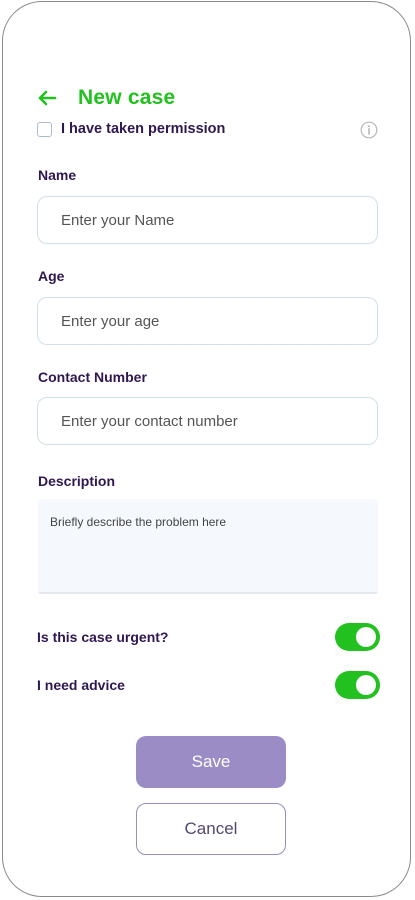 The image size is (415, 900). I want to click on contact-input: Enter your contact number, so click(207, 421).